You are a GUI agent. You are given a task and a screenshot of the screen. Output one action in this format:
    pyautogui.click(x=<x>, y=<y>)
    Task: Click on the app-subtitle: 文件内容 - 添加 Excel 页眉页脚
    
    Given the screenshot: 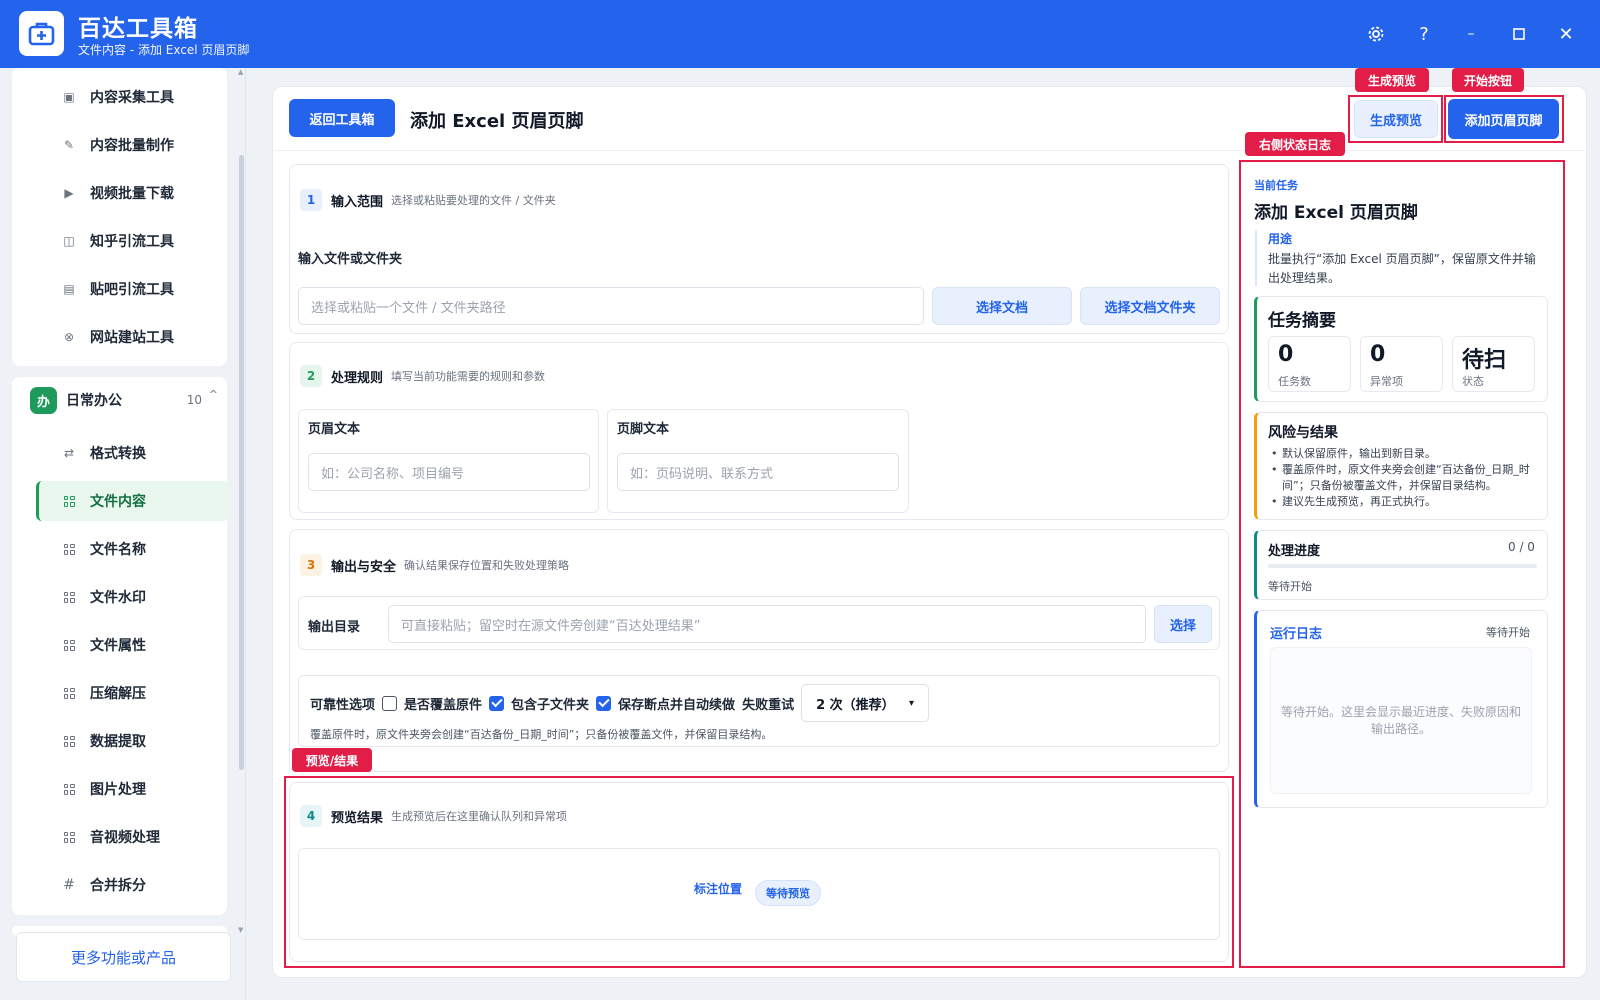 What is the action you would take?
    pyautogui.click(x=164, y=50)
    